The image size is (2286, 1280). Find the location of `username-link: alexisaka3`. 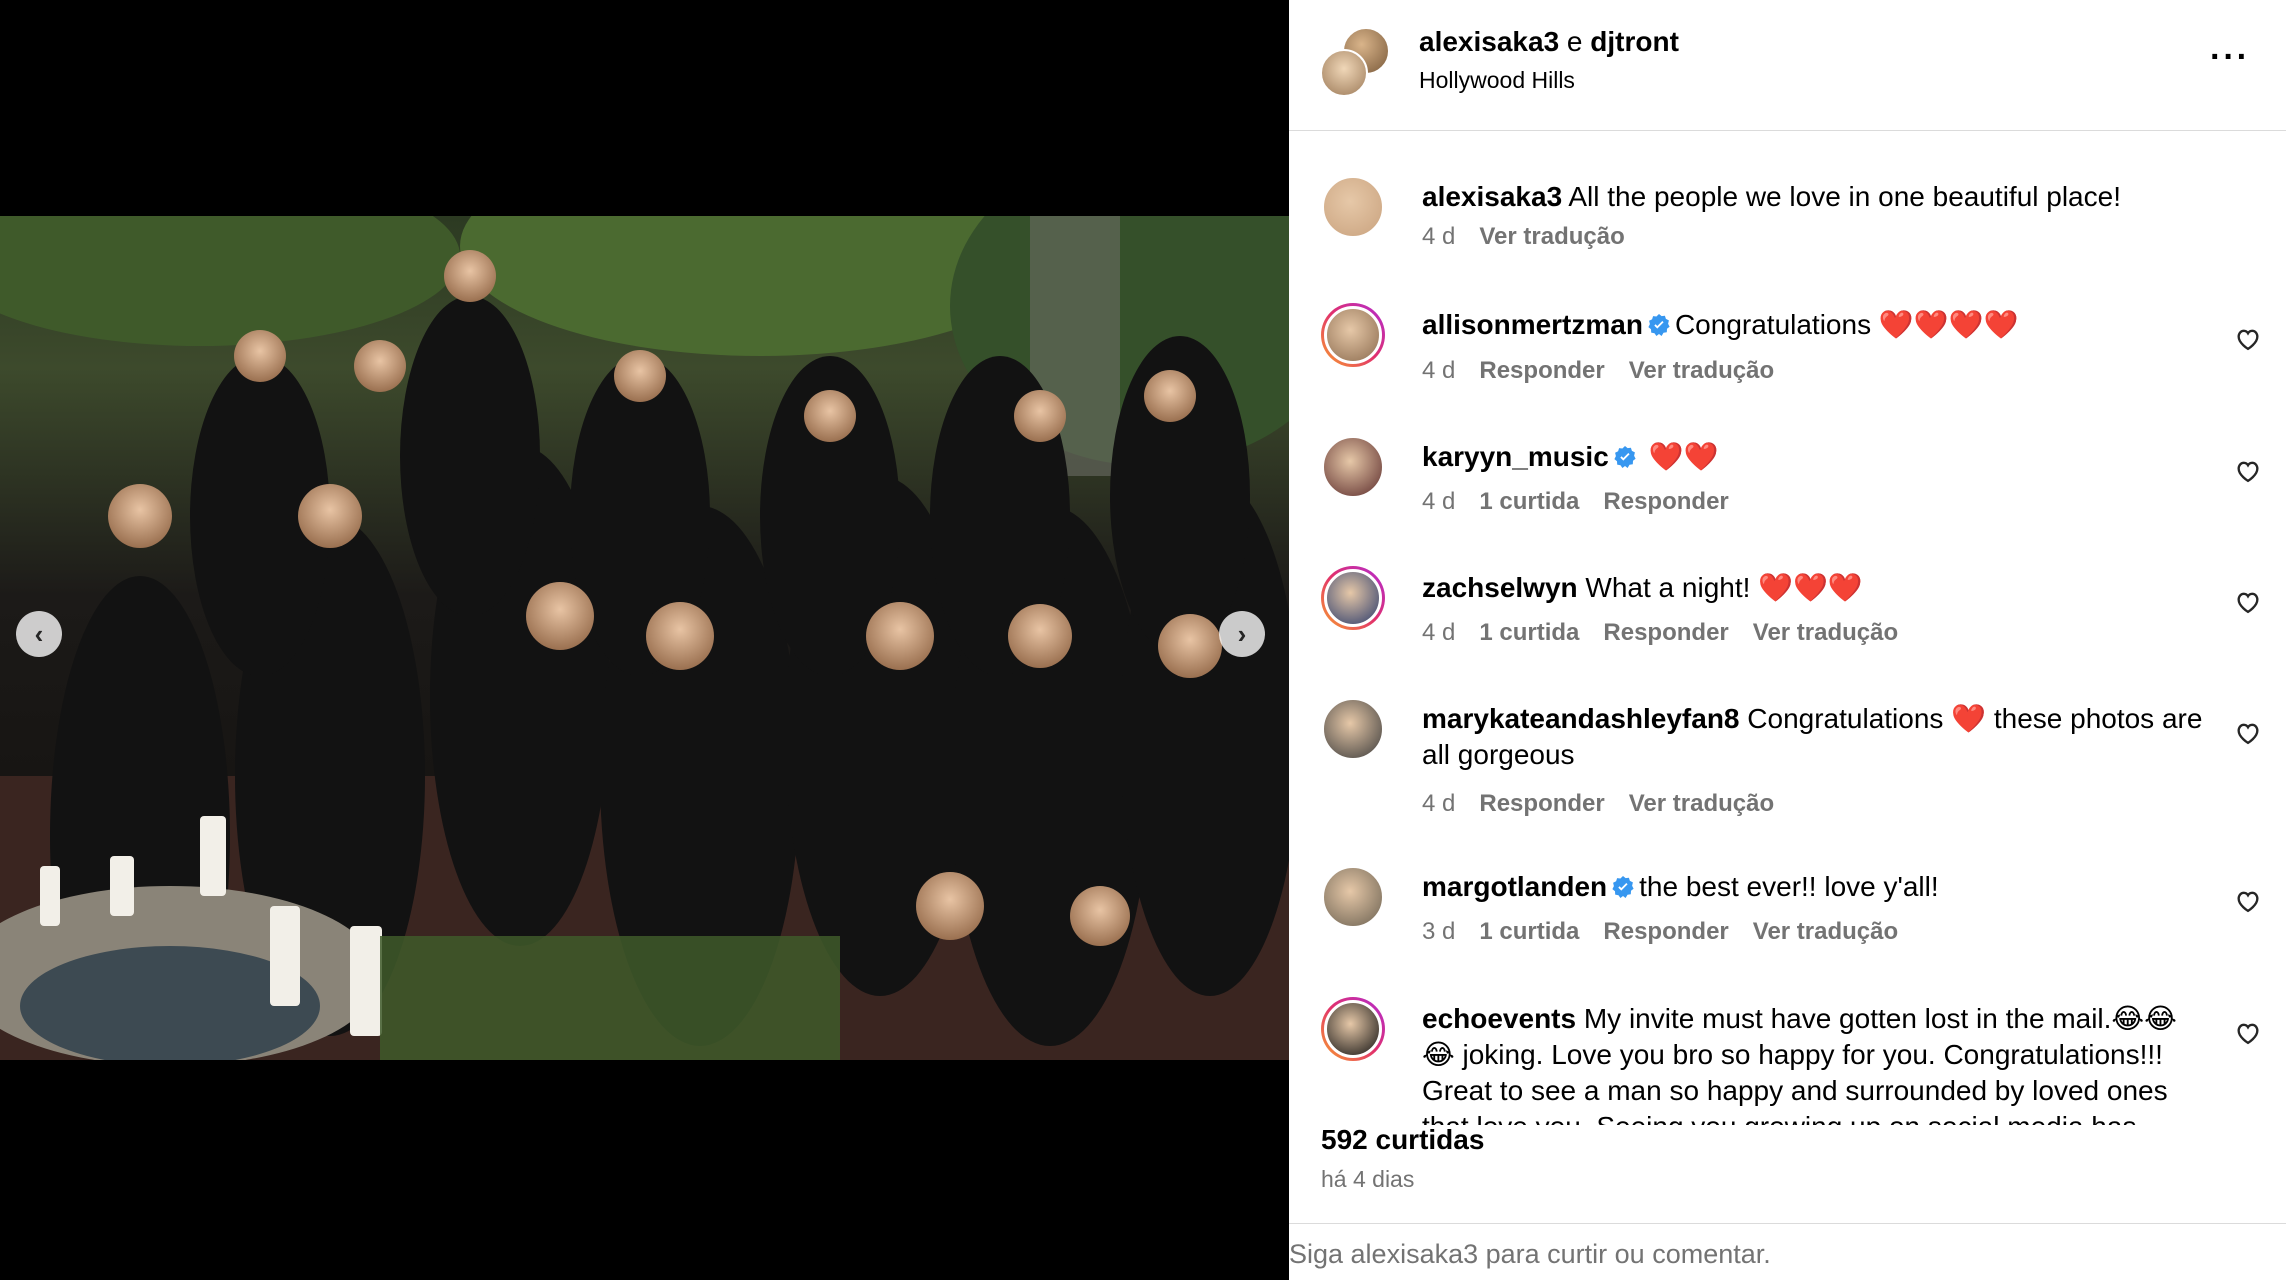

username-link: alexisaka3 is located at coordinates (1489, 41).